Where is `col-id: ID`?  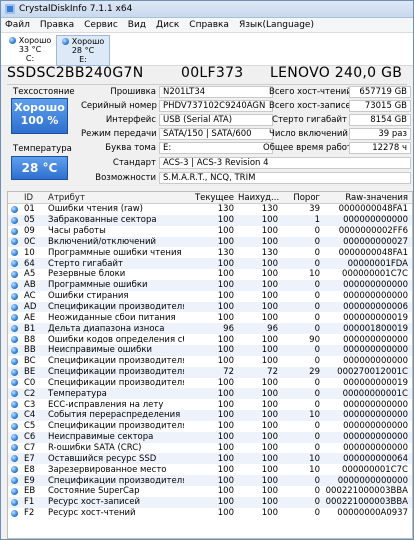
col-id: ID is located at coordinates (36, 198).